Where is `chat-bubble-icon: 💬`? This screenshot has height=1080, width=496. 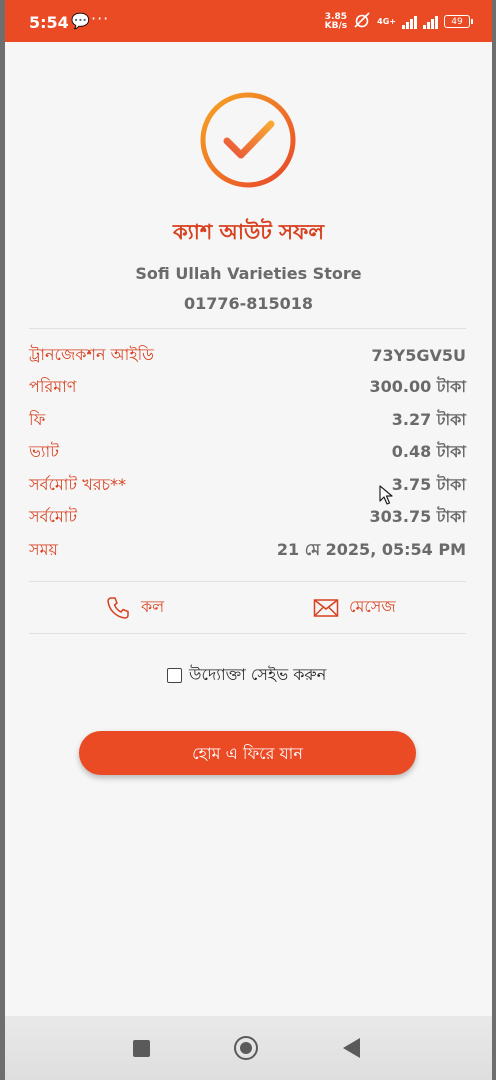
chat-bubble-icon: 💬 is located at coordinates (80, 21).